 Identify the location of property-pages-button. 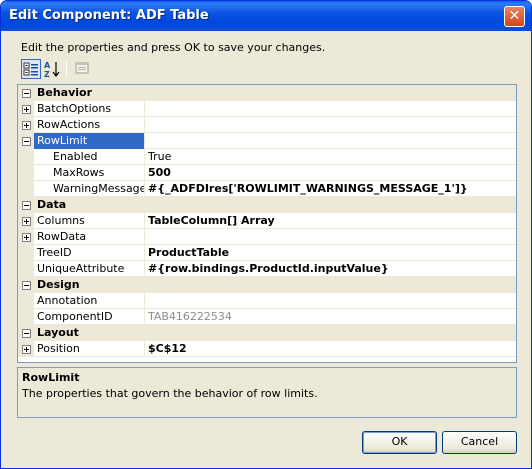
(83, 69).